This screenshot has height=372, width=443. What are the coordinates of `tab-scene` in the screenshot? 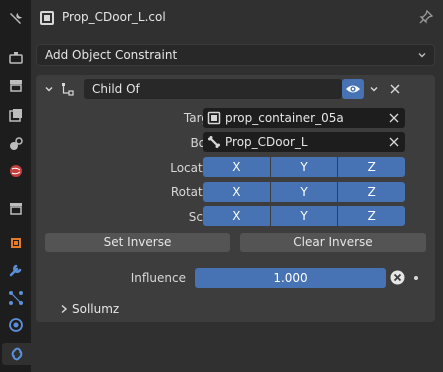 It's located at (15, 144).